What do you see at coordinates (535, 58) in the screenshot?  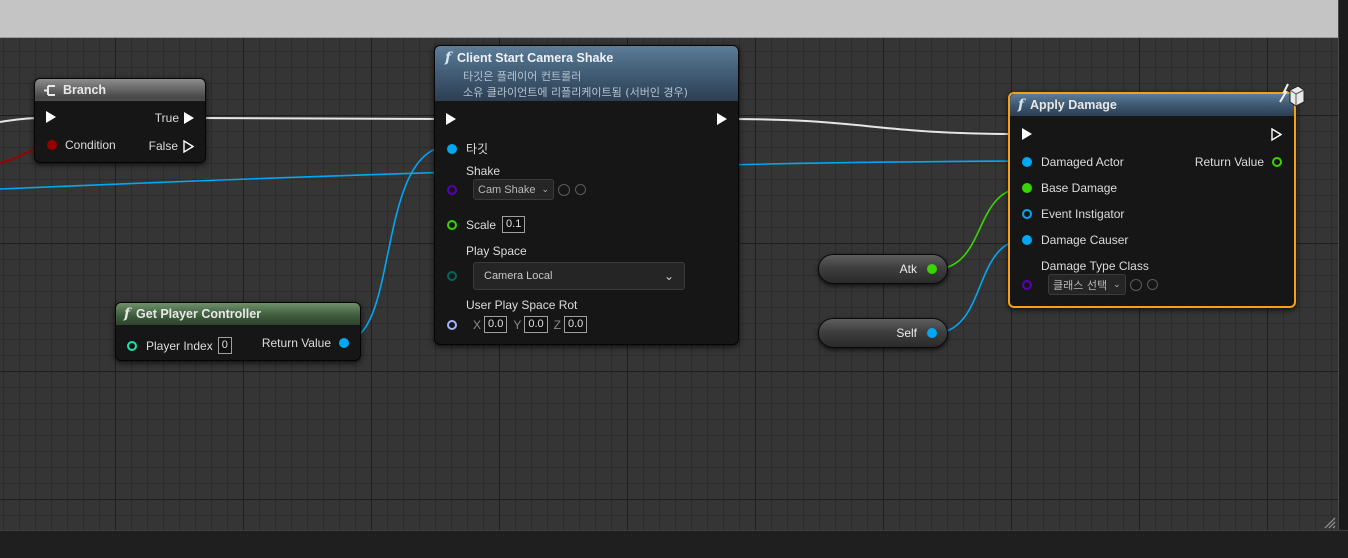 I see `camera-shake-title: Client Start Camera Shake` at bounding box center [535, 58].